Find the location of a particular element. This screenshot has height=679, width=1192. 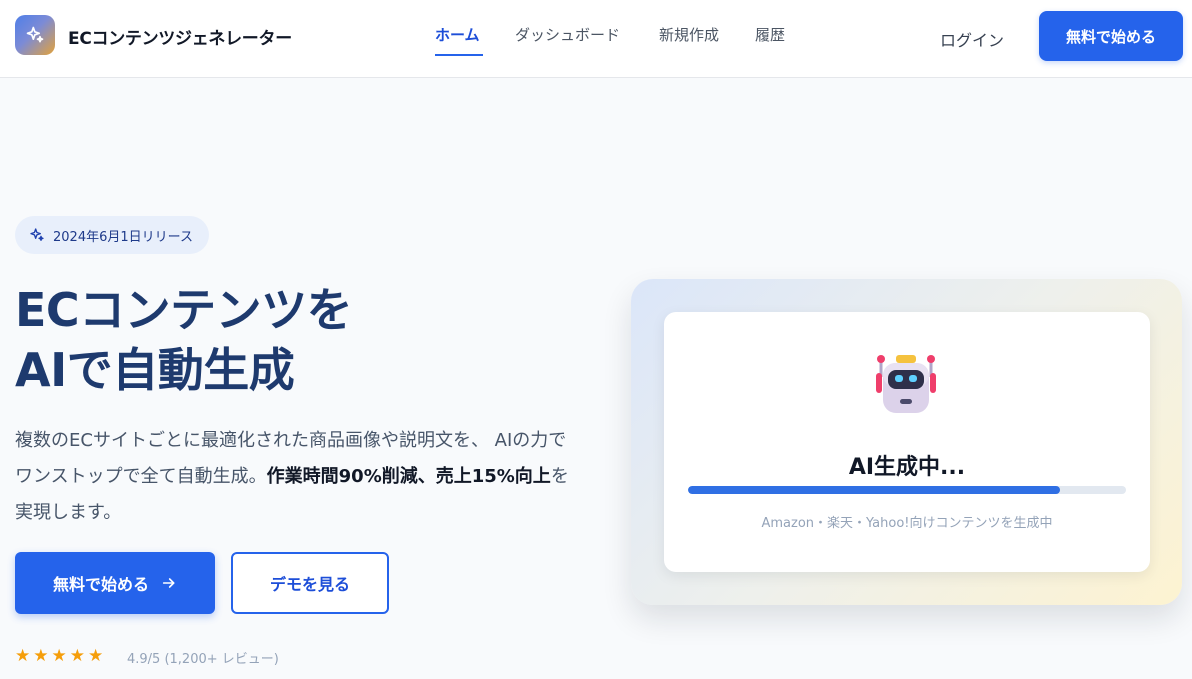

brand-name: ECコンテンツジェネレーター is located at coordinates (180, 36).